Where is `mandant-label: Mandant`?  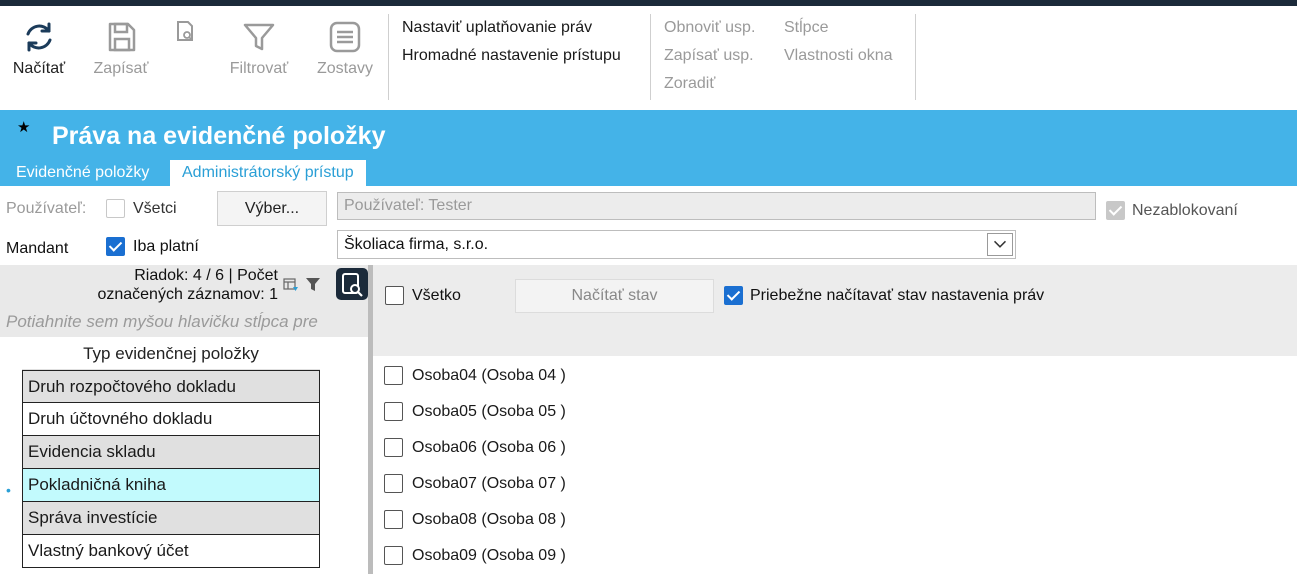 mandant-label: Mandant is located at coordinates (37, 248).